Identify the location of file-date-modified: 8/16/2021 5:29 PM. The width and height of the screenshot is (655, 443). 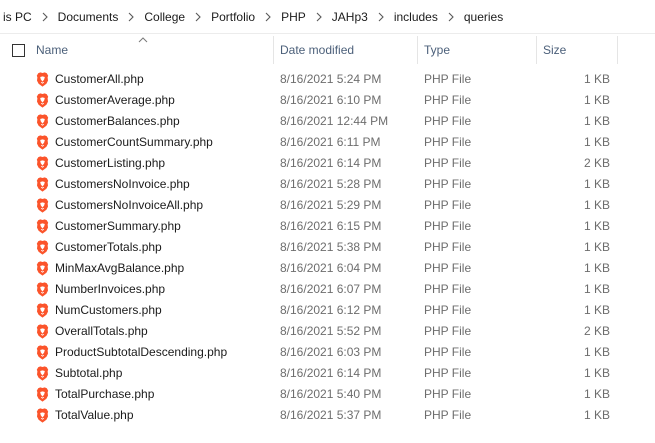
(331, 205).